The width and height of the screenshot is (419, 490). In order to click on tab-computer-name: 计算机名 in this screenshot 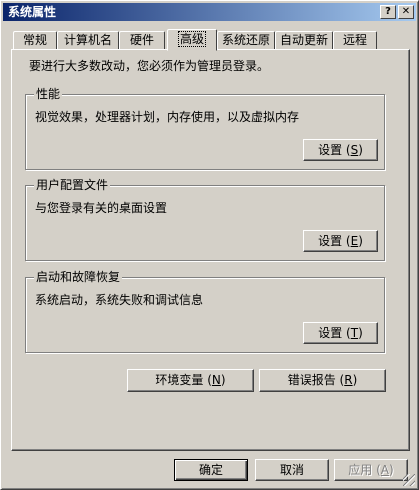, I will do `click(88, 40)`.